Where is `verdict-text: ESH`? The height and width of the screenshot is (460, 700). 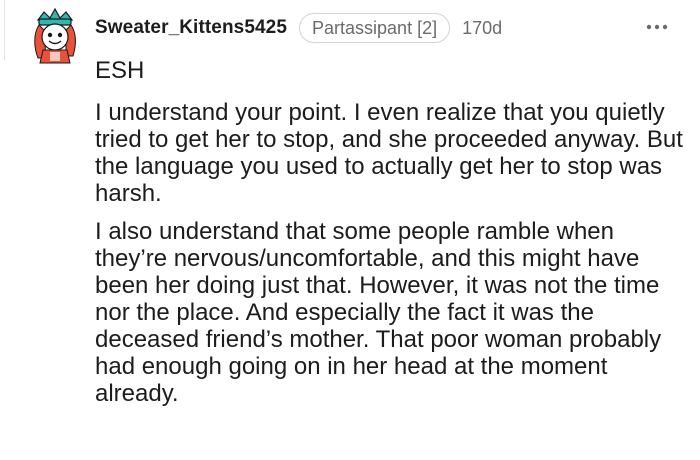 verdict-text: ESH is located at coordinates (120, 70).